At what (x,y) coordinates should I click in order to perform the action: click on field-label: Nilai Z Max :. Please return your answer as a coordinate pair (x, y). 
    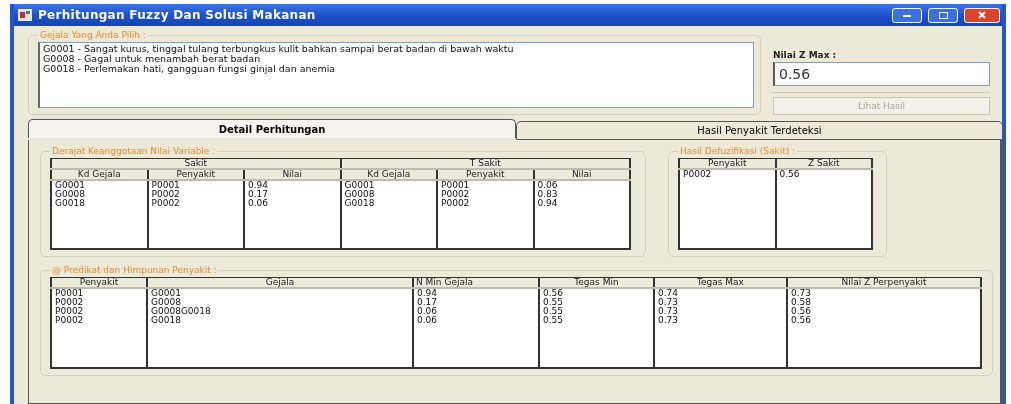
    Looking at the image, I should click on (805, 55).